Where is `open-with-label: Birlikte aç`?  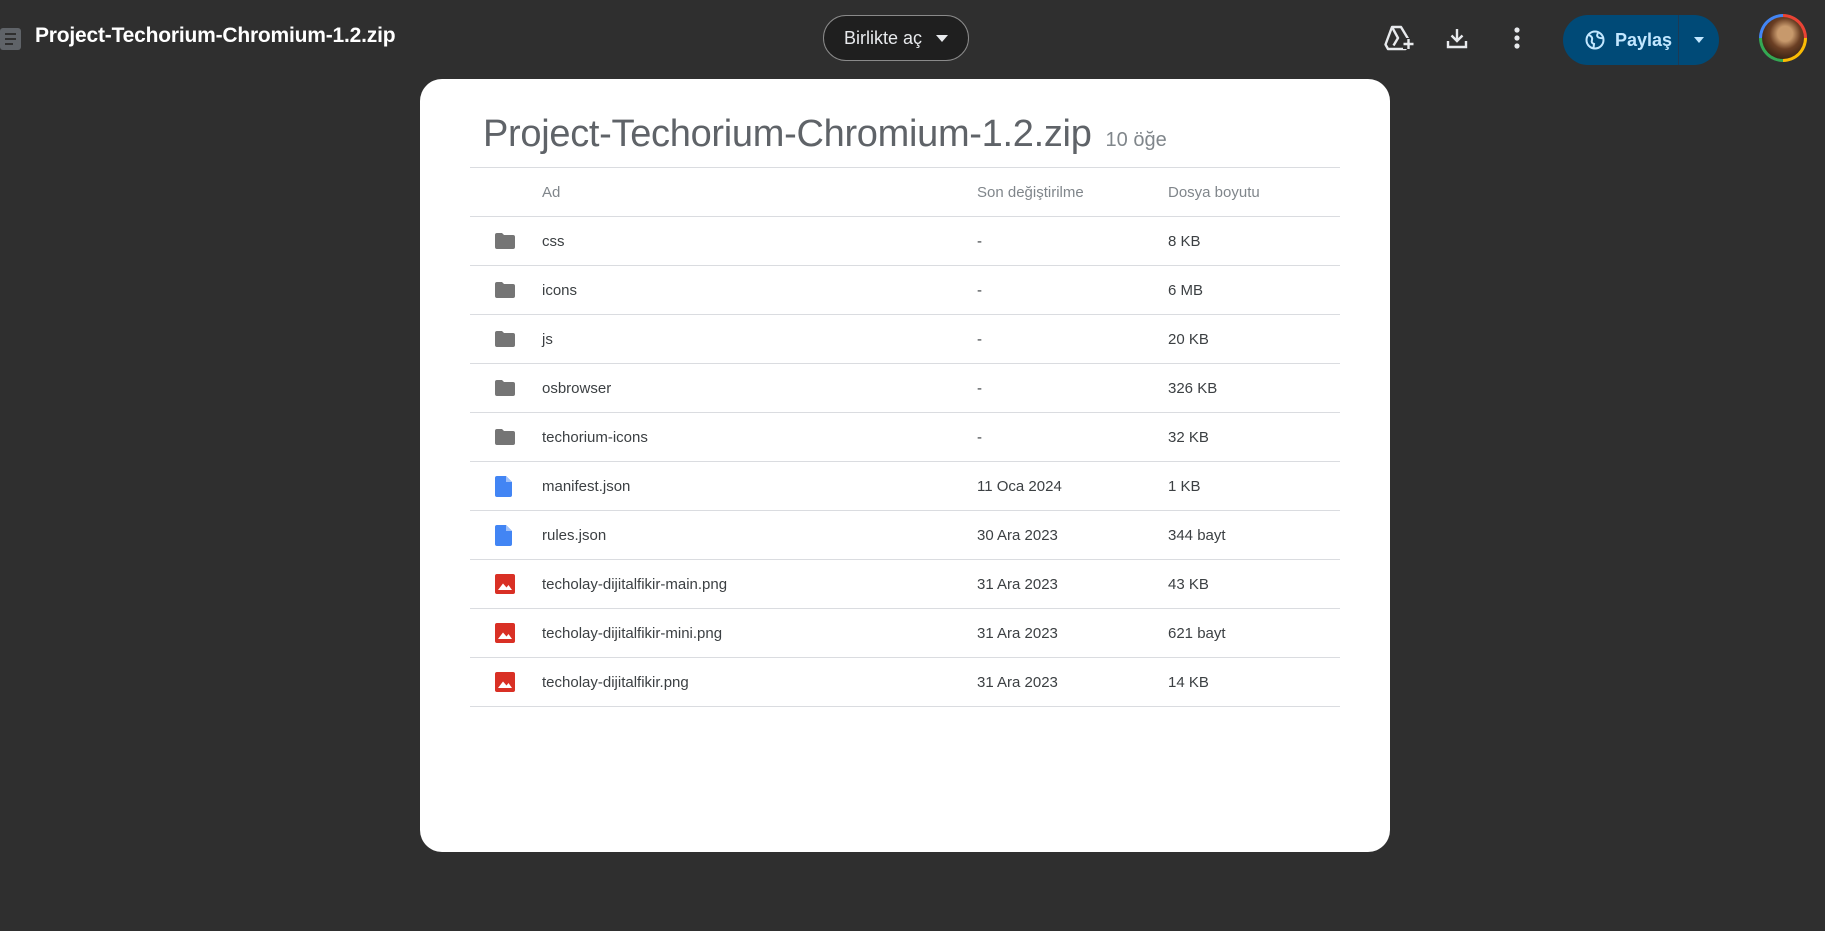 open-with-label: Birlikte aç is located at coordinates (883, 37).